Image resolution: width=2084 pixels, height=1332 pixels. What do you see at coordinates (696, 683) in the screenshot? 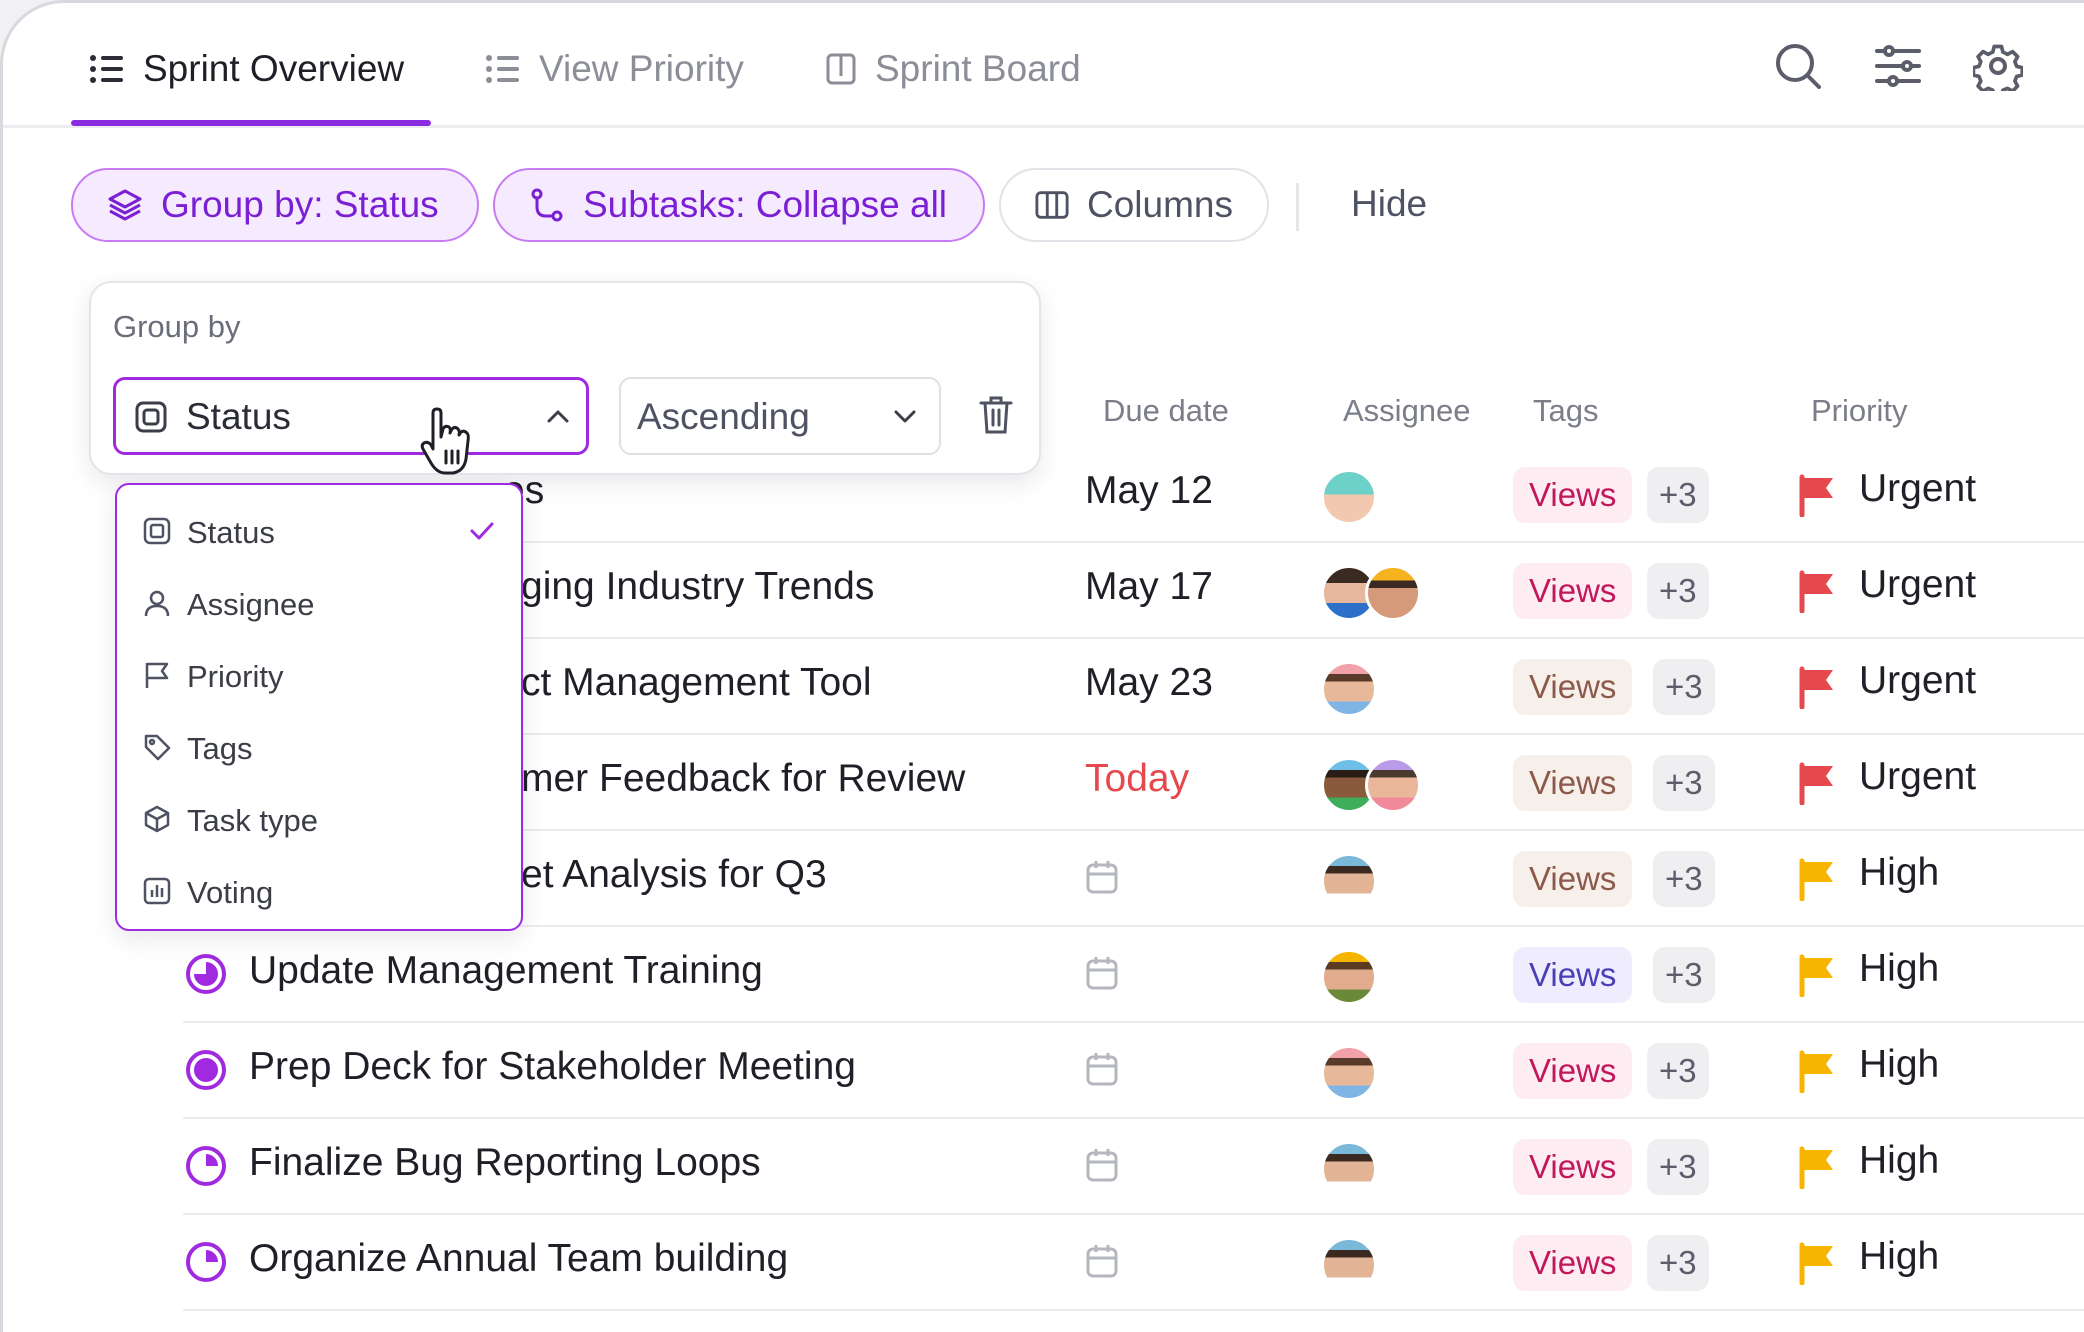
I see `task-title: ct Management Tool` at bounding box center [696, 683].